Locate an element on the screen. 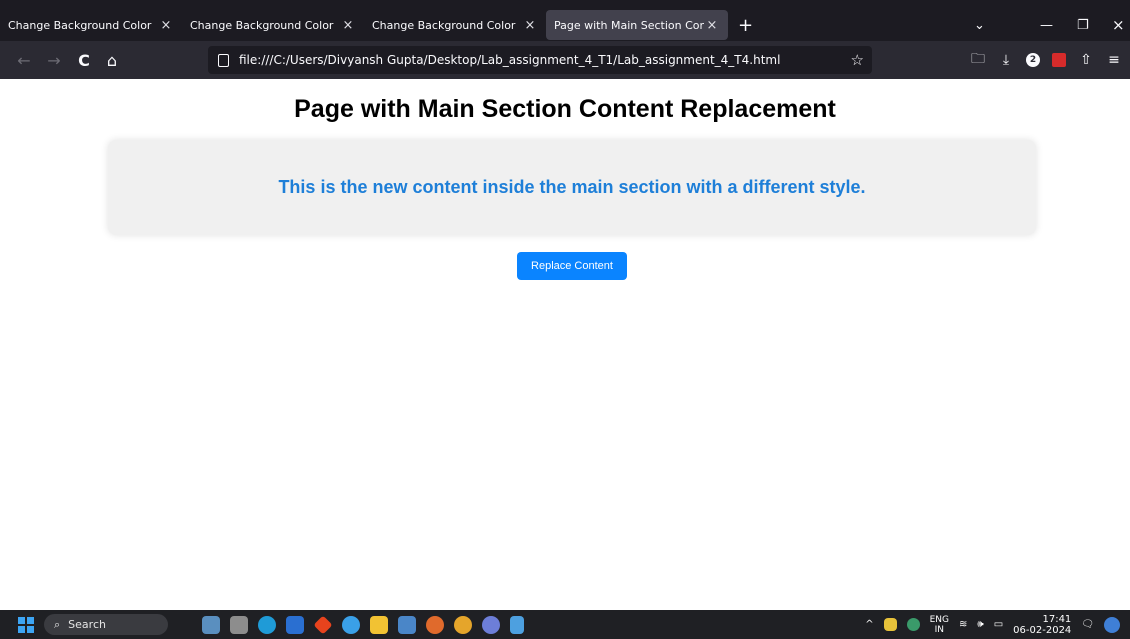  list-tabs-icon: ⌄ is located at coordinates (979, 25).